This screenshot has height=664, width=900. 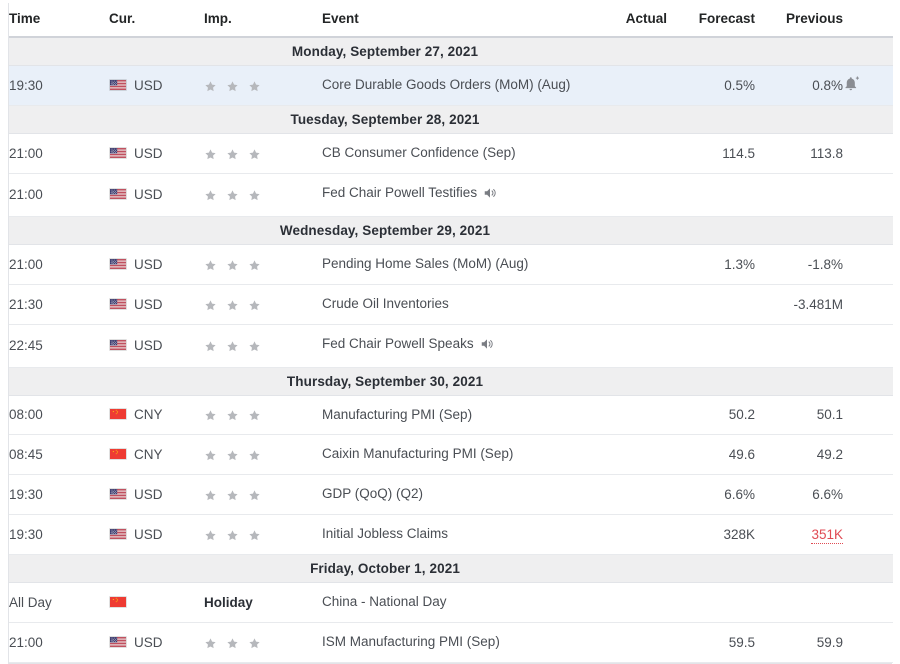 I want to click on event-time: 08:00, so click(x=59, y=415).